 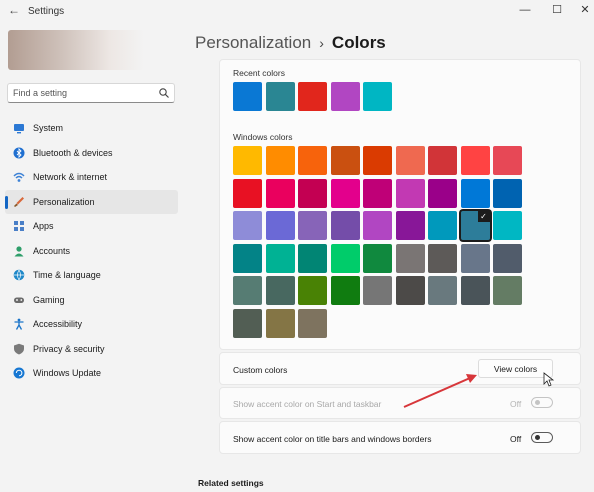 What do you see at coordinates (67, 275) in the screenshot?
I see `sidebar-item-label: Time & language` at bounding box center [67, 275].